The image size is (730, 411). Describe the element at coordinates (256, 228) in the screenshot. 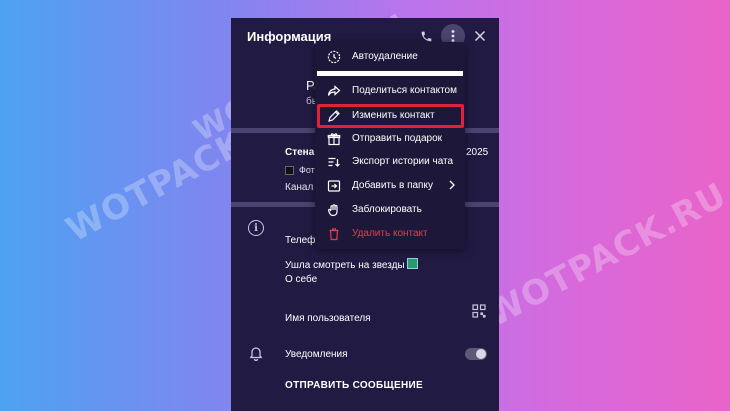

I see `info-icon: i` at that location.